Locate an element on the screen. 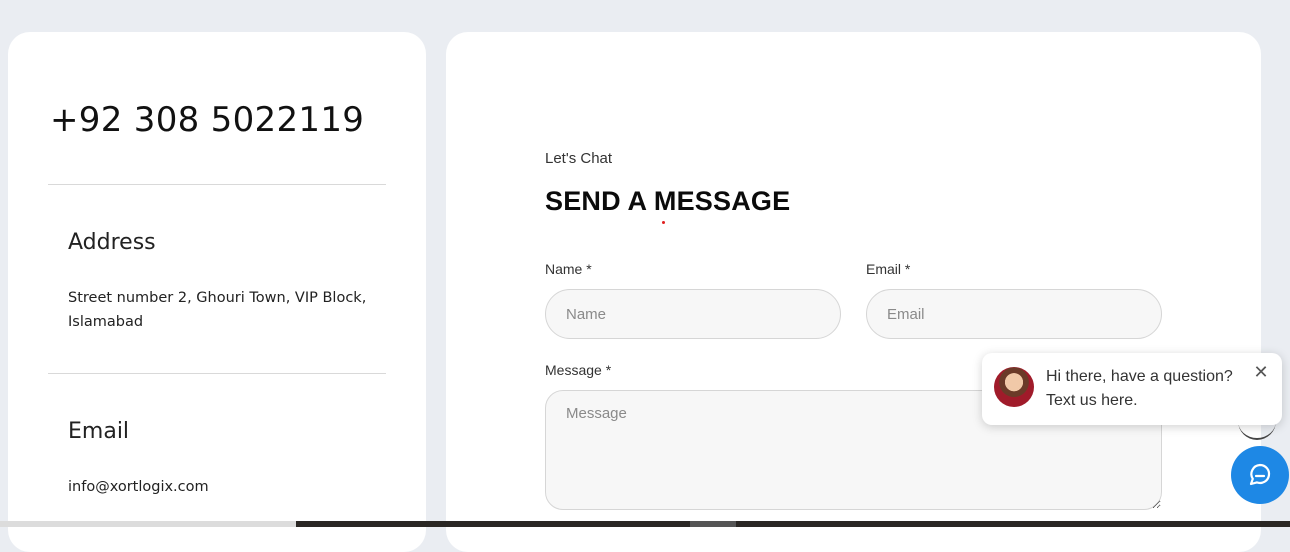 This screenshot has height=552, width=1290. email-title: Email is located at coordinates (99, 431).